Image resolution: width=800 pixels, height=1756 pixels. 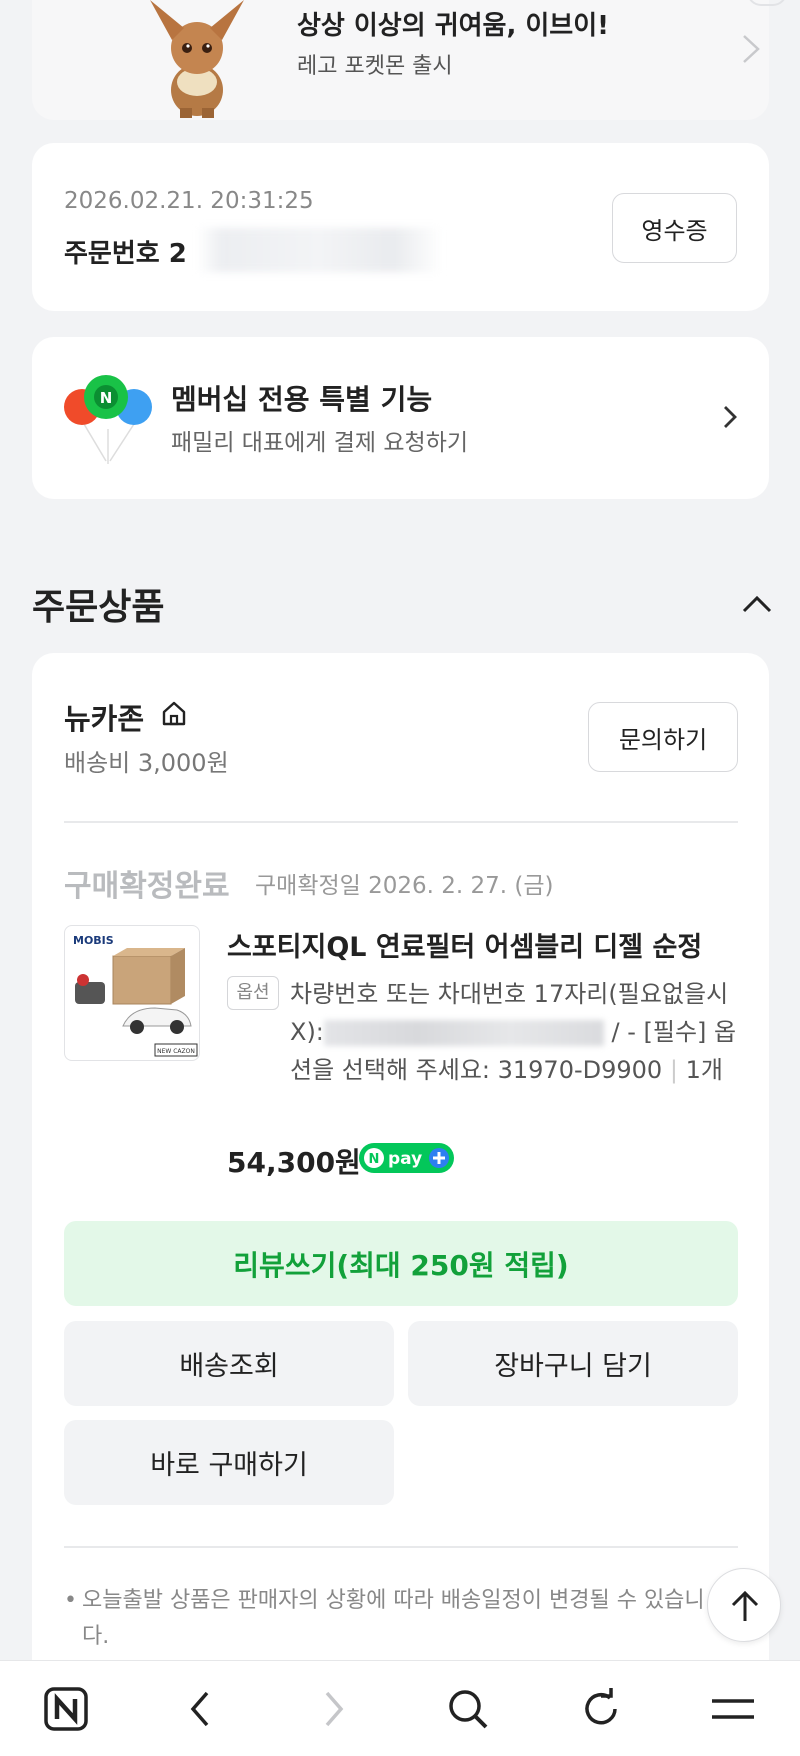 What do you see at coordinates (125, 254) in the screenshot?
I see `order-number: 주문번호 2` at bounding box center [125, 254].